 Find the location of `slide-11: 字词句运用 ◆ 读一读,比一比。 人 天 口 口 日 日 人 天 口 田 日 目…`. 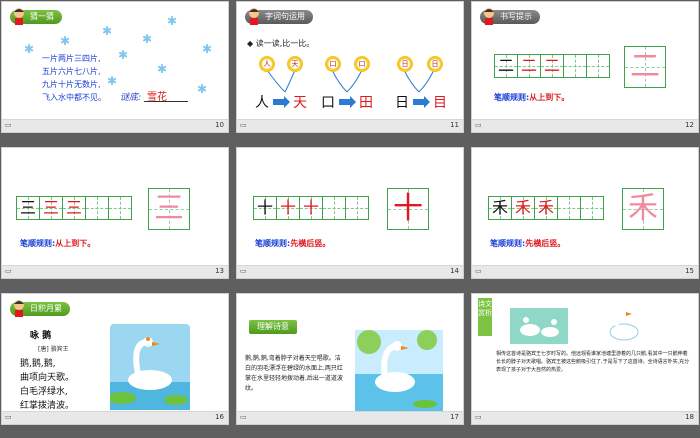

slide-11: 字词句运用 ◆ 读一读,比一比。 人 天 口 口 日 日 人 天 口 田 日 目… is located at coordinates (350, 67).